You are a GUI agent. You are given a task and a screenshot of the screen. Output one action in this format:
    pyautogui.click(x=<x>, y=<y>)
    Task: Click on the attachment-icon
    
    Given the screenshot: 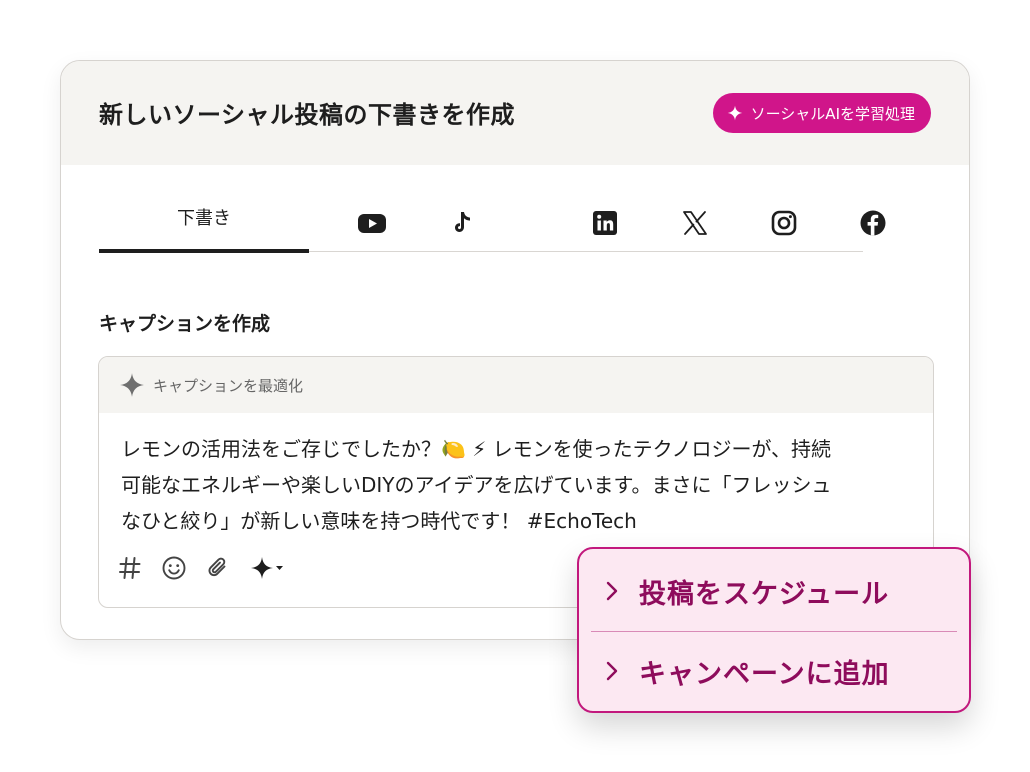 What is the action you would take?
    pyautogui.click(x=217, y=567)
    